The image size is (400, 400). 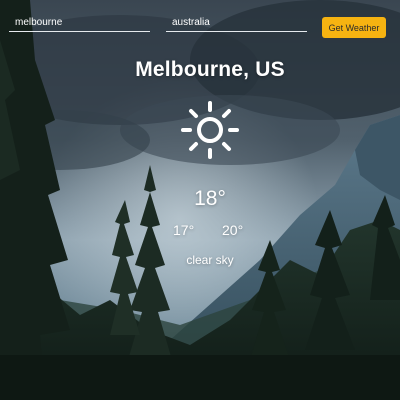 I want to click on current-temperature: 18°, so click(x=210, y=198).